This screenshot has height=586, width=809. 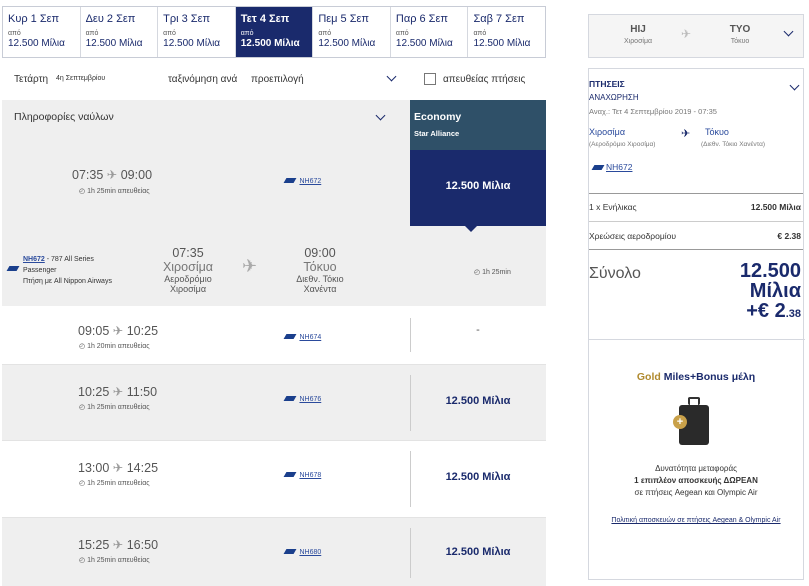 What do you see at coordinates (310, 552) in the screenshot?
I see `flight-number-link: NH680` at bounding box center [310, 552].